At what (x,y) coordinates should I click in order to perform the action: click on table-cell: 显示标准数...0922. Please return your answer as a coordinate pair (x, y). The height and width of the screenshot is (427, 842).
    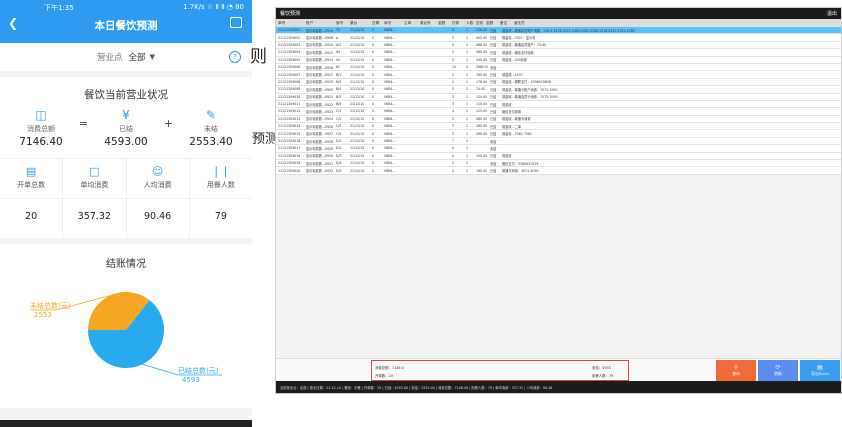
    Looking at the image, I should click on (320, 104).